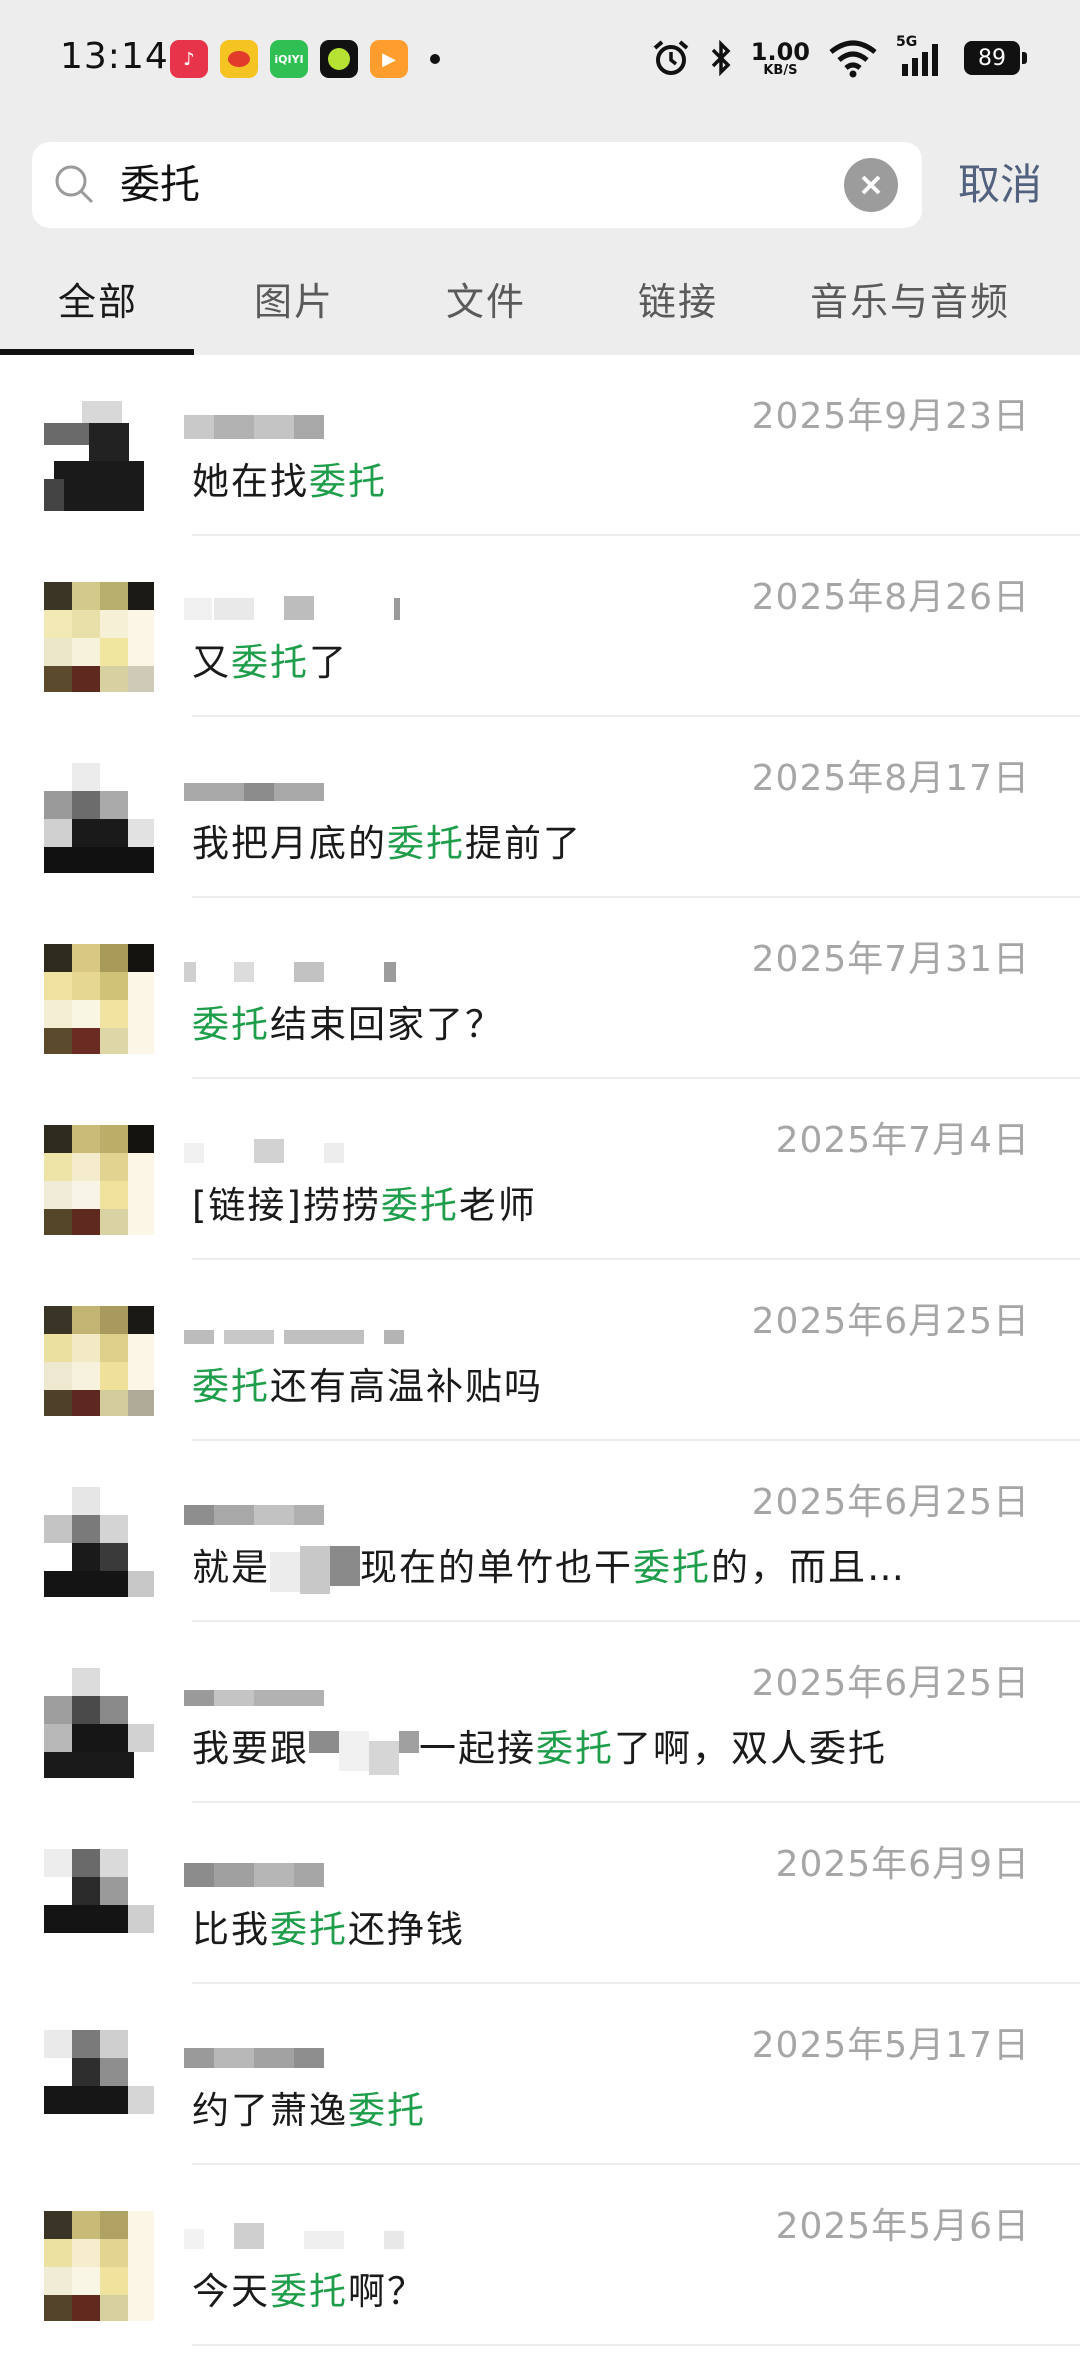  What do you see at coordinates (540, 1893) in the screenshot?
I see `list-item: 2025年6月9日 比我委托还挣钱` at bounding box center [540, 1893].